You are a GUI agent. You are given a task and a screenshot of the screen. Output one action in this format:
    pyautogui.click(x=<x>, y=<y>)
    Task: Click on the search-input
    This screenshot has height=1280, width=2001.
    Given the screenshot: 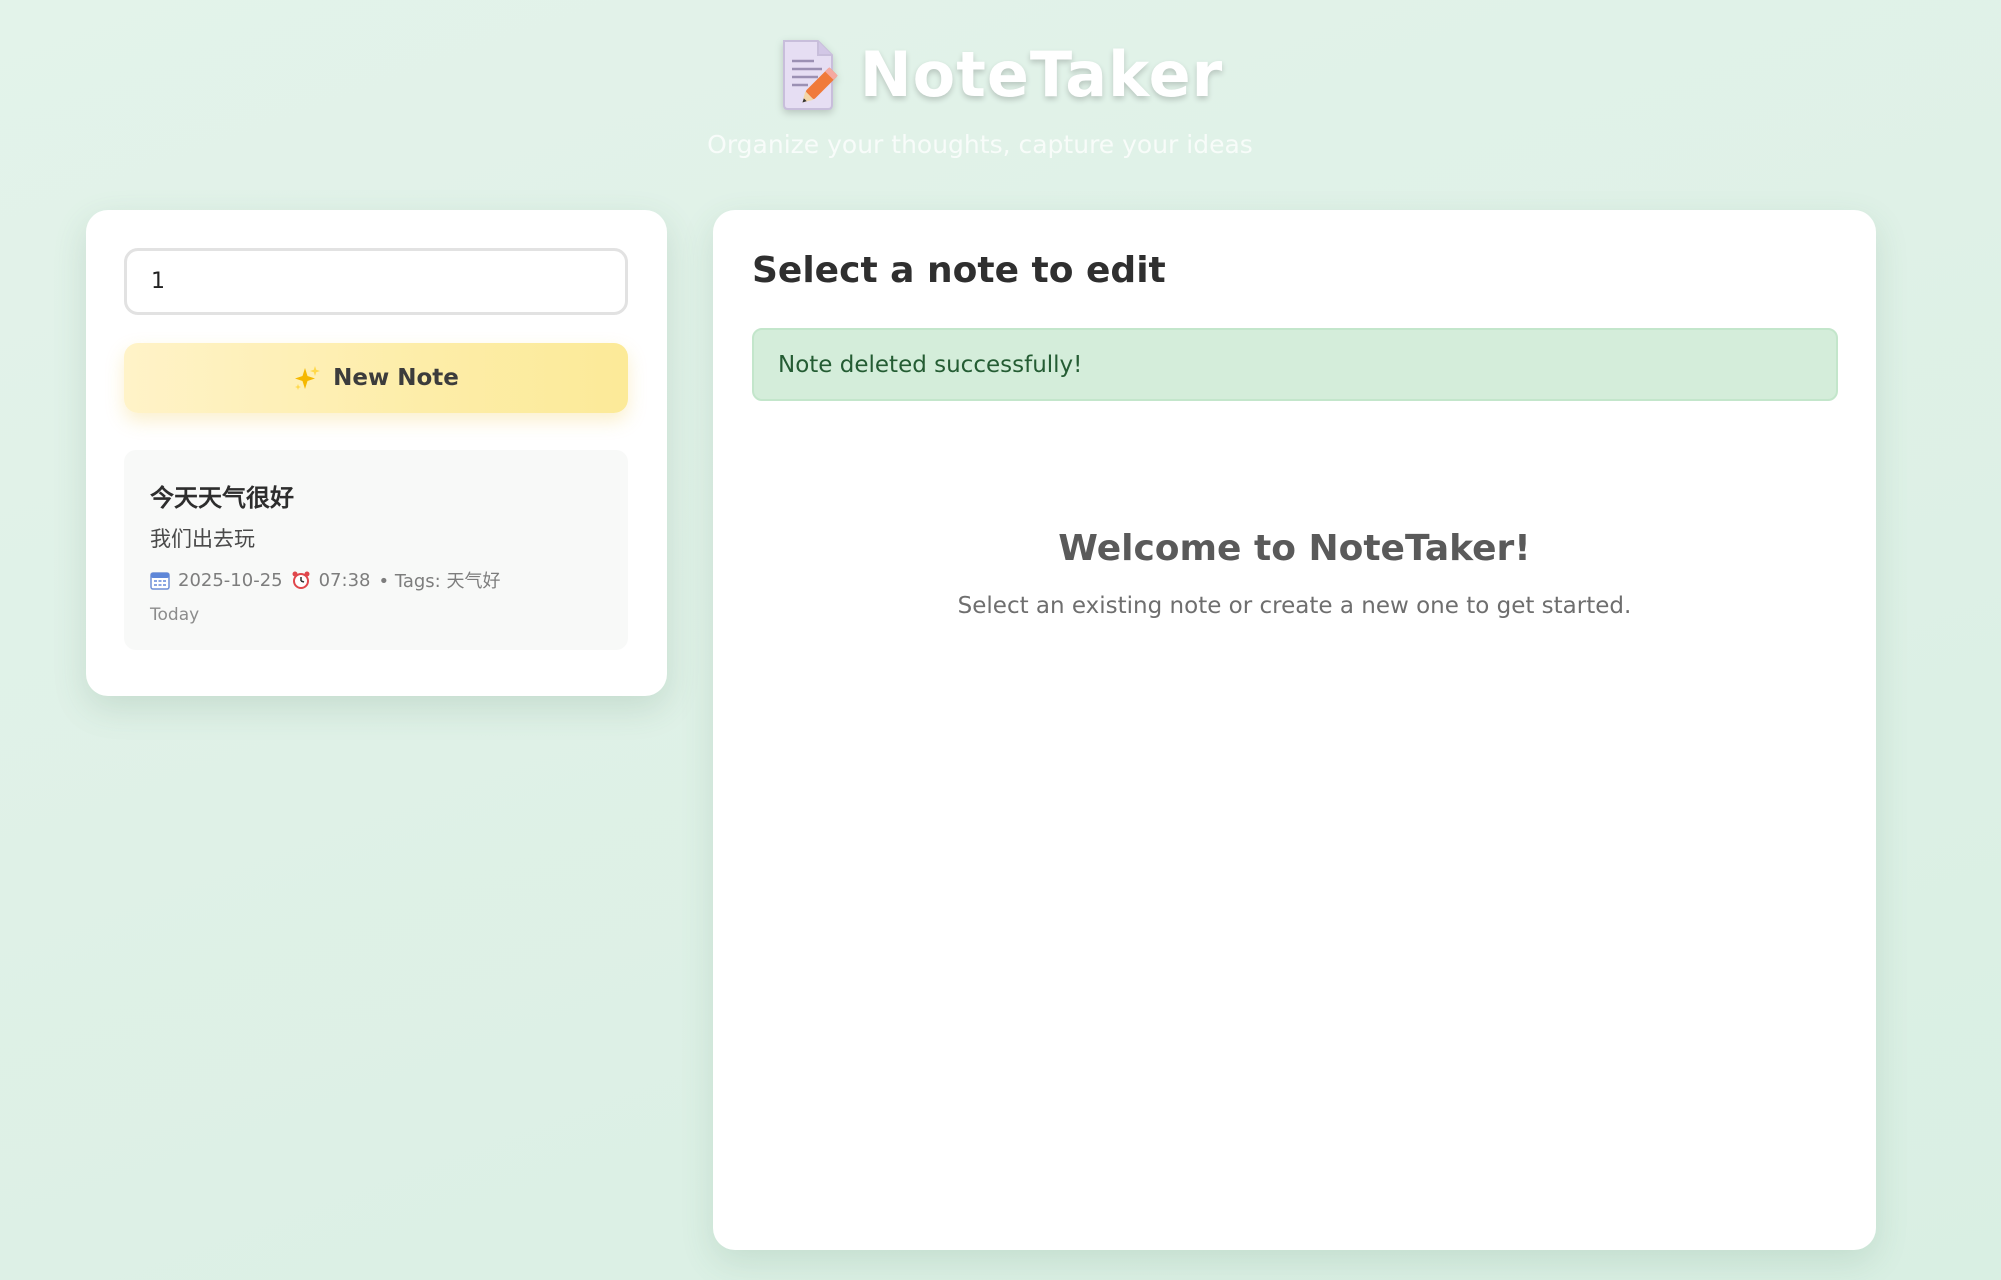 What is the action you would take?
    pyautogui.click(x=376, y=281)
    